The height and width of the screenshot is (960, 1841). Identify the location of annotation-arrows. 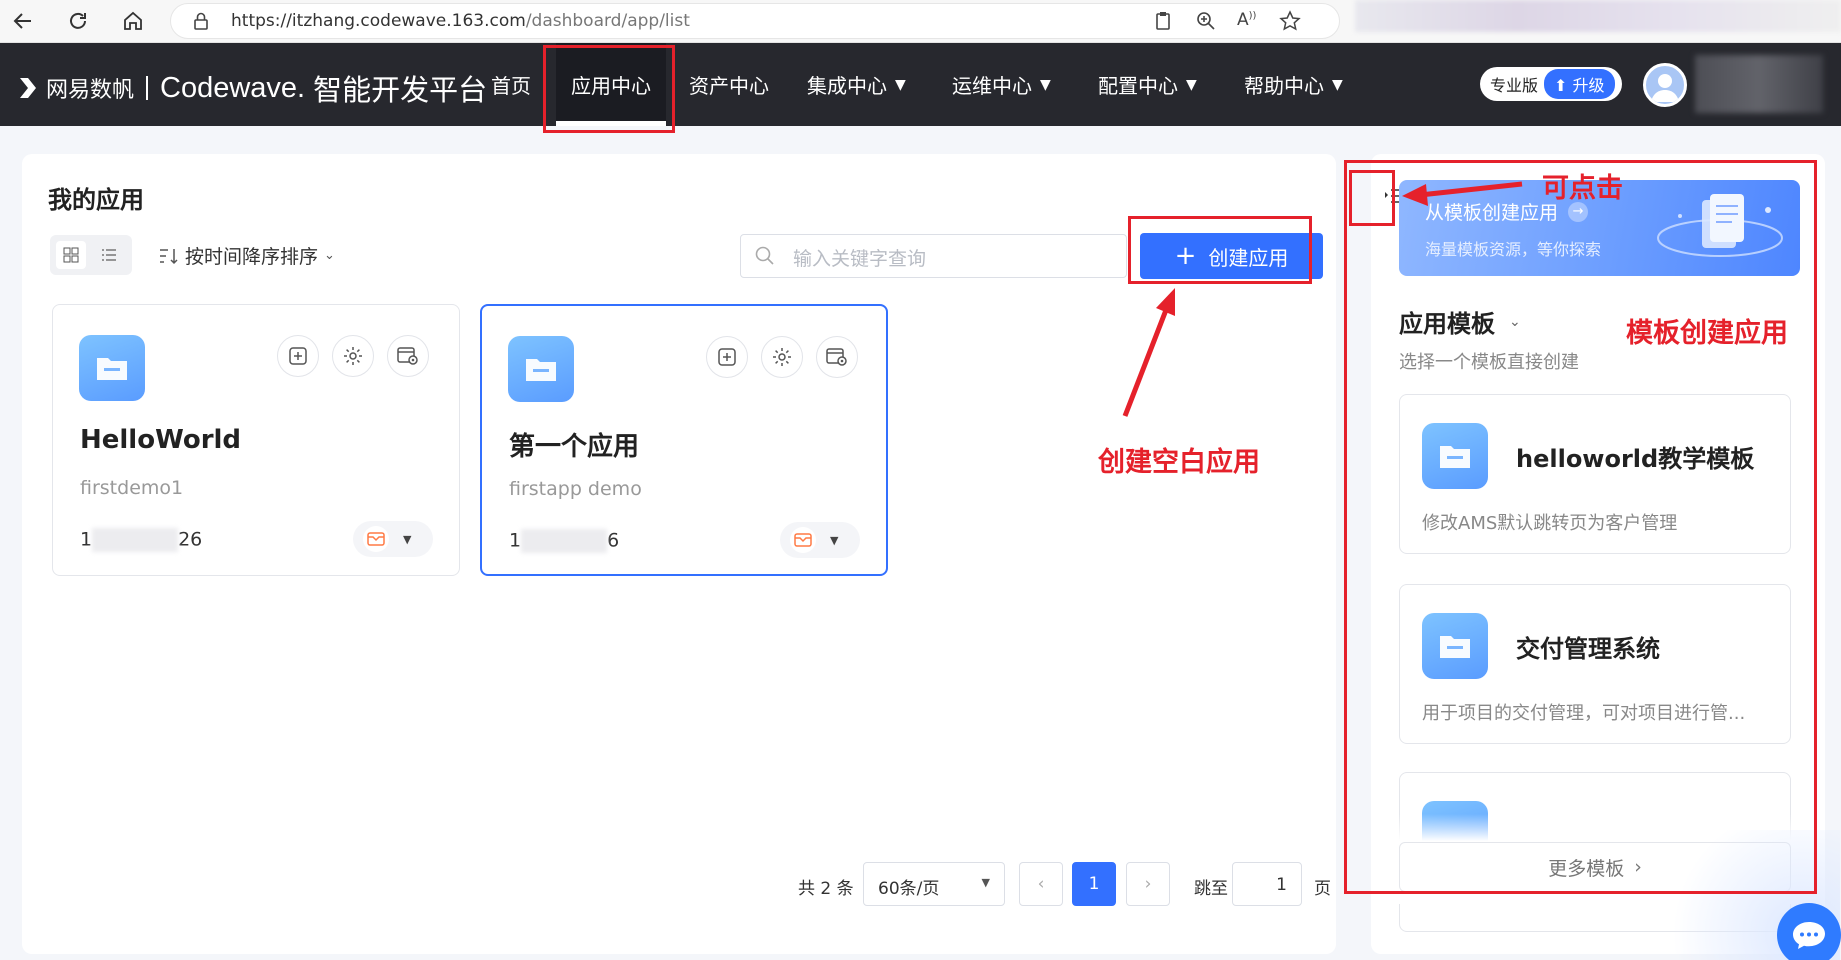
(1322, 299).